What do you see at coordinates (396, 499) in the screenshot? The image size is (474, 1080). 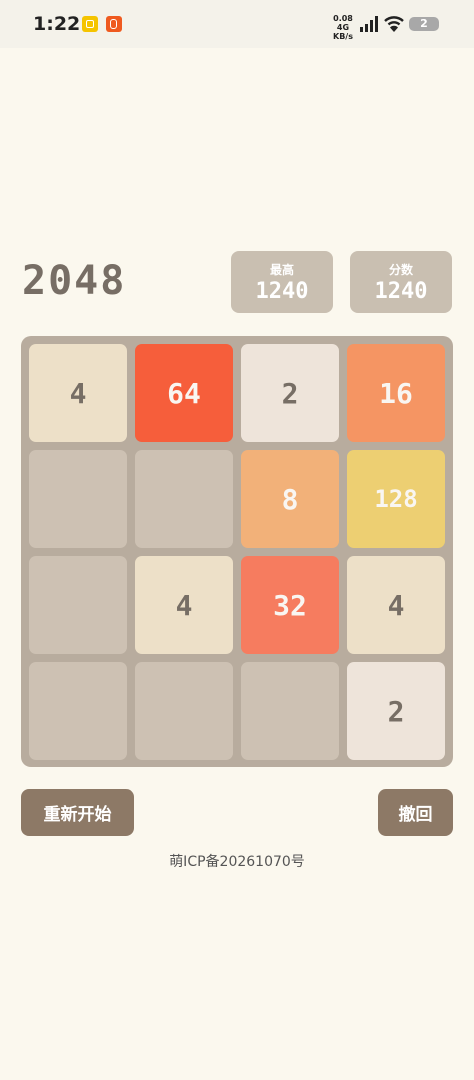 I see `tile-128: 128` at bounding box center [396, 499].